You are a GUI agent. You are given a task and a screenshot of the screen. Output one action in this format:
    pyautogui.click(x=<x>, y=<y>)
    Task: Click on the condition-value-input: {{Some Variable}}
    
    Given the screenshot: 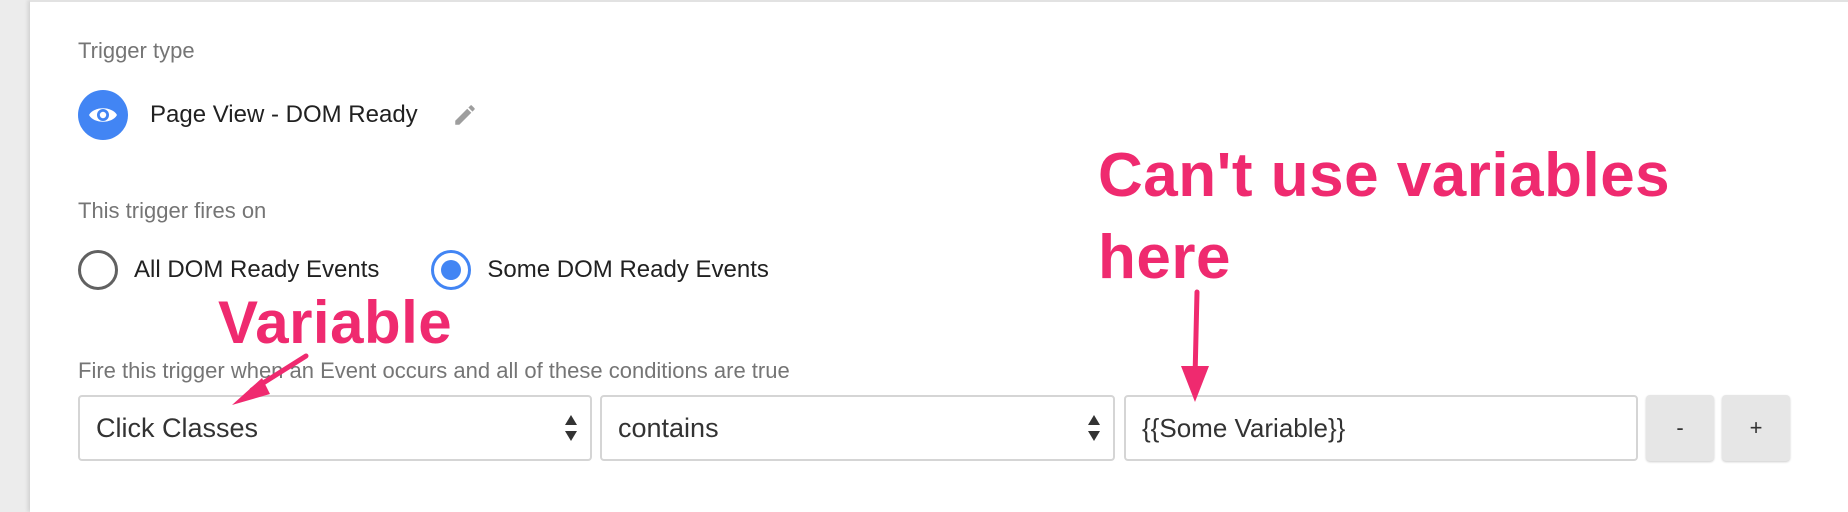 What is the action you would take?
    pyautogui.click(x=1381, y=428)
    